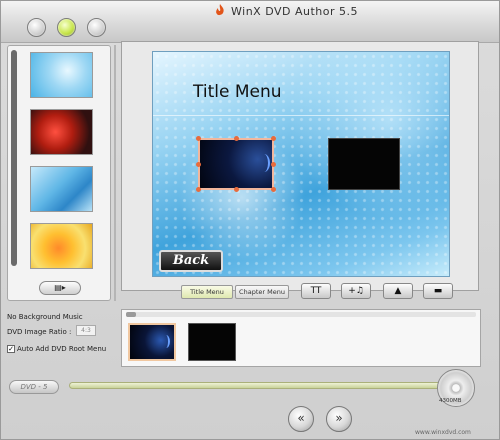 The height and width of the screenshot is (440, 500). I want to click on add-background-button: ▤▸, so click(60, 288).